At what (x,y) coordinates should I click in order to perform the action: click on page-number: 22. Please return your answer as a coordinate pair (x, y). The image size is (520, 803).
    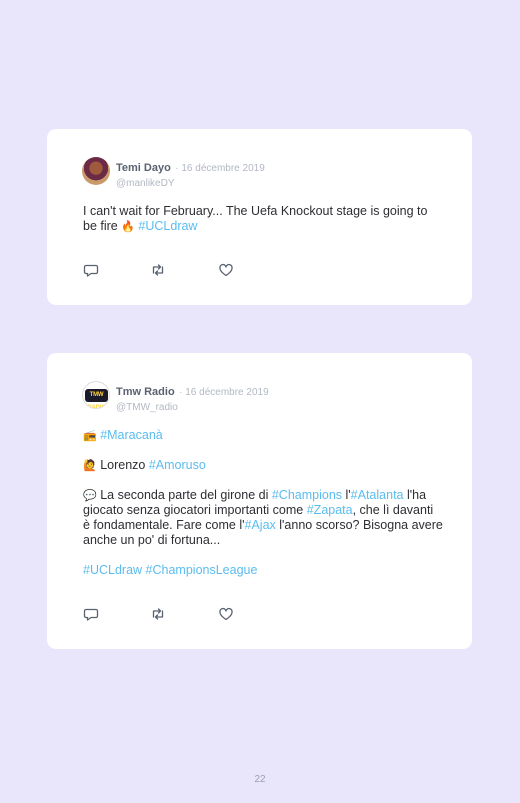
    Looking at the image, I should click on (260, 779).